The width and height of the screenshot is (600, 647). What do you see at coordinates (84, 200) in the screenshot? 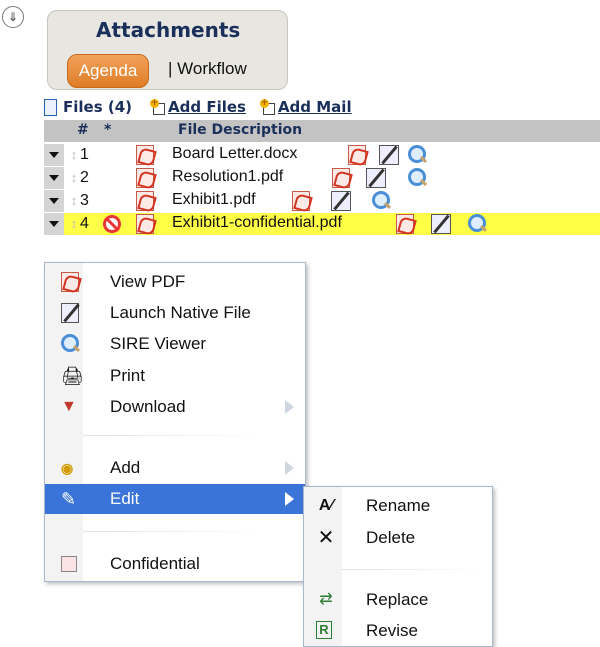
I see `row-number: 3` at bounding box center [84, 200].